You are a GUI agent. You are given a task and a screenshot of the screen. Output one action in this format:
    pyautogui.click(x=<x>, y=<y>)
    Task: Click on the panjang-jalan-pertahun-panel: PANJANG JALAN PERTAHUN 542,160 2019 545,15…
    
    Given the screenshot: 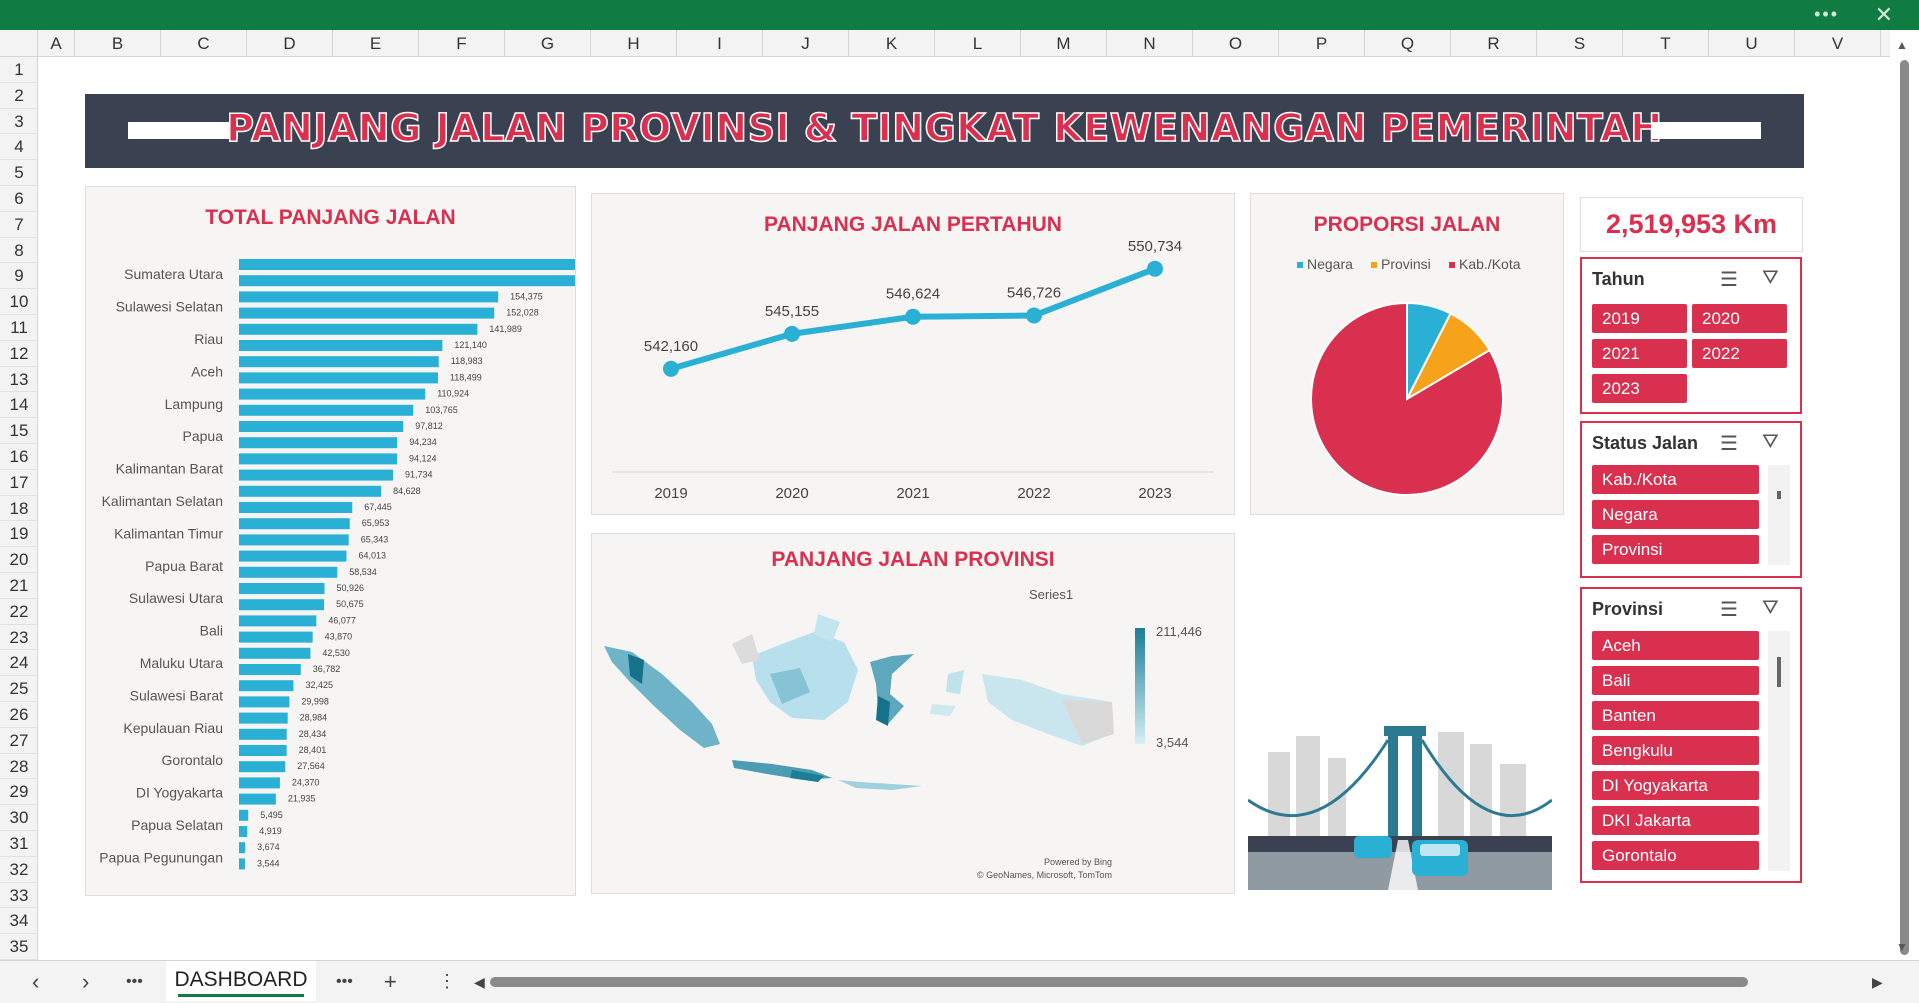 What is the action you would take?
    pyautogui.click(x=913, y=354)
    